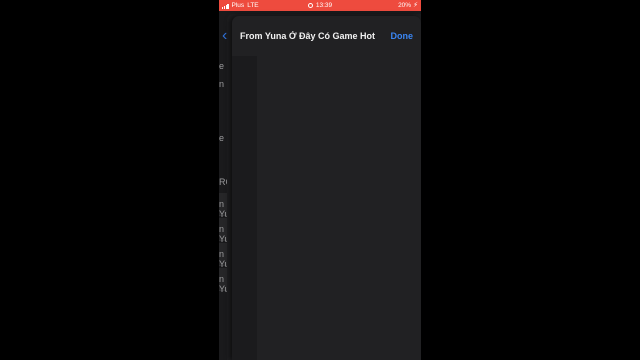 This screenshot has height=360, width=640. I want to click on sheet-header: From Yuna Ở Đây Có Game Hot Done, so click(326, 36).